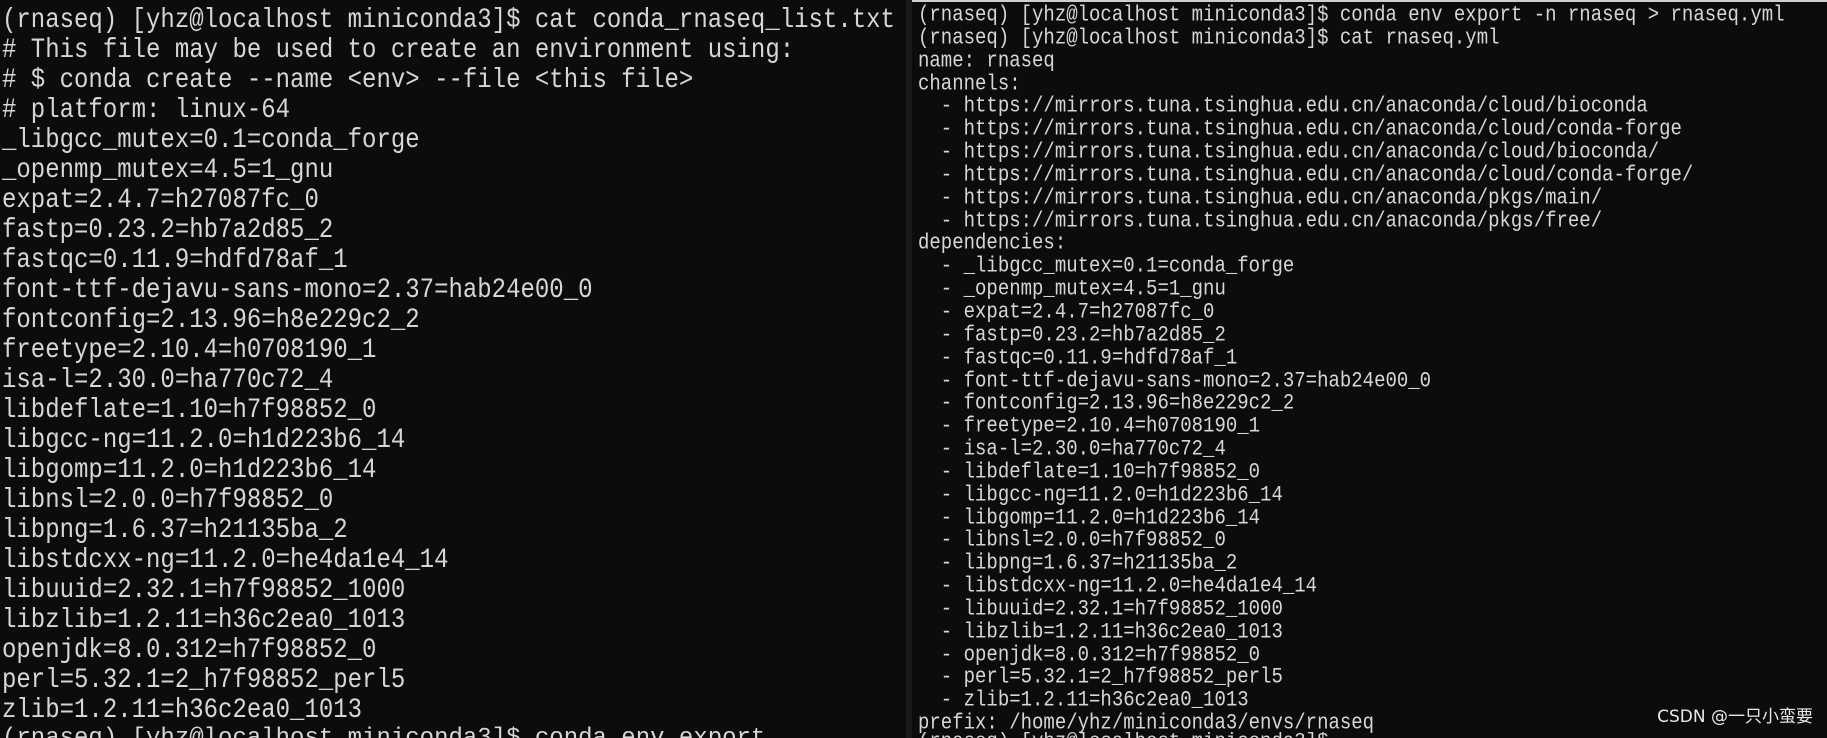  What do you see at coordinates (1123, 734) in the screenshot?
I see `right-cutoff-prompt-line: (rnaseq) [yhz@localhost miniconda3]$` at bounding box center [1123, 734].